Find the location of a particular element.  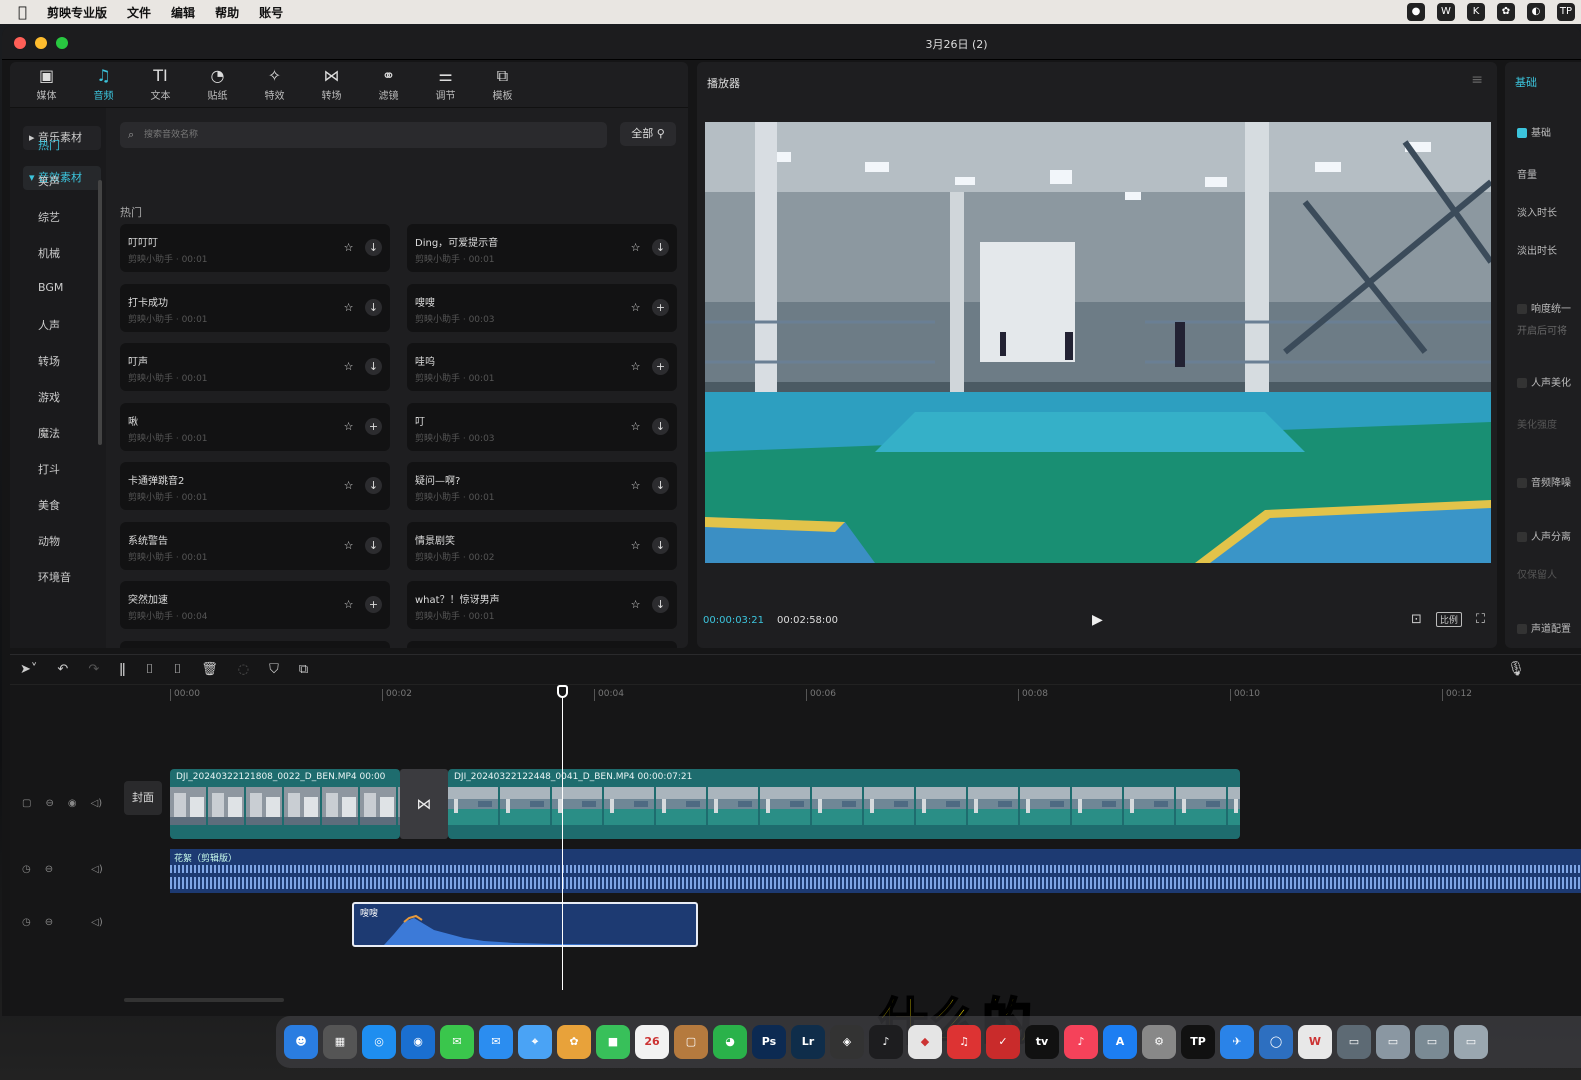

dock-app-icon: ⌖ is located at coordinates (535, 1042).